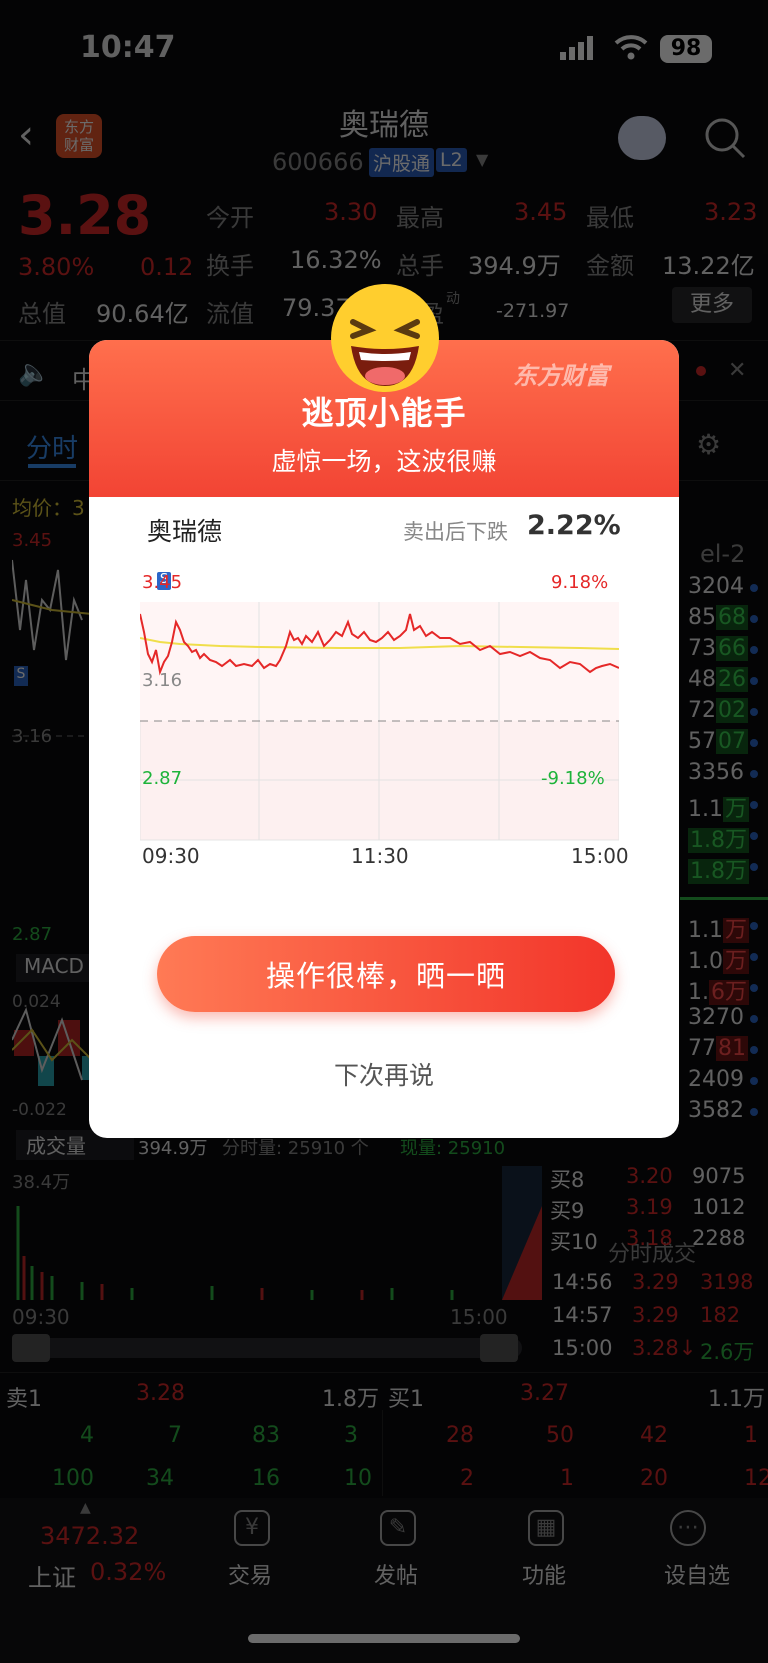 Image resolution: width=768 pixels, height=1663 pixels. Describe the element at coordinates (453, 299) in the screenshot. I see `pe-sup: 动` at that location.